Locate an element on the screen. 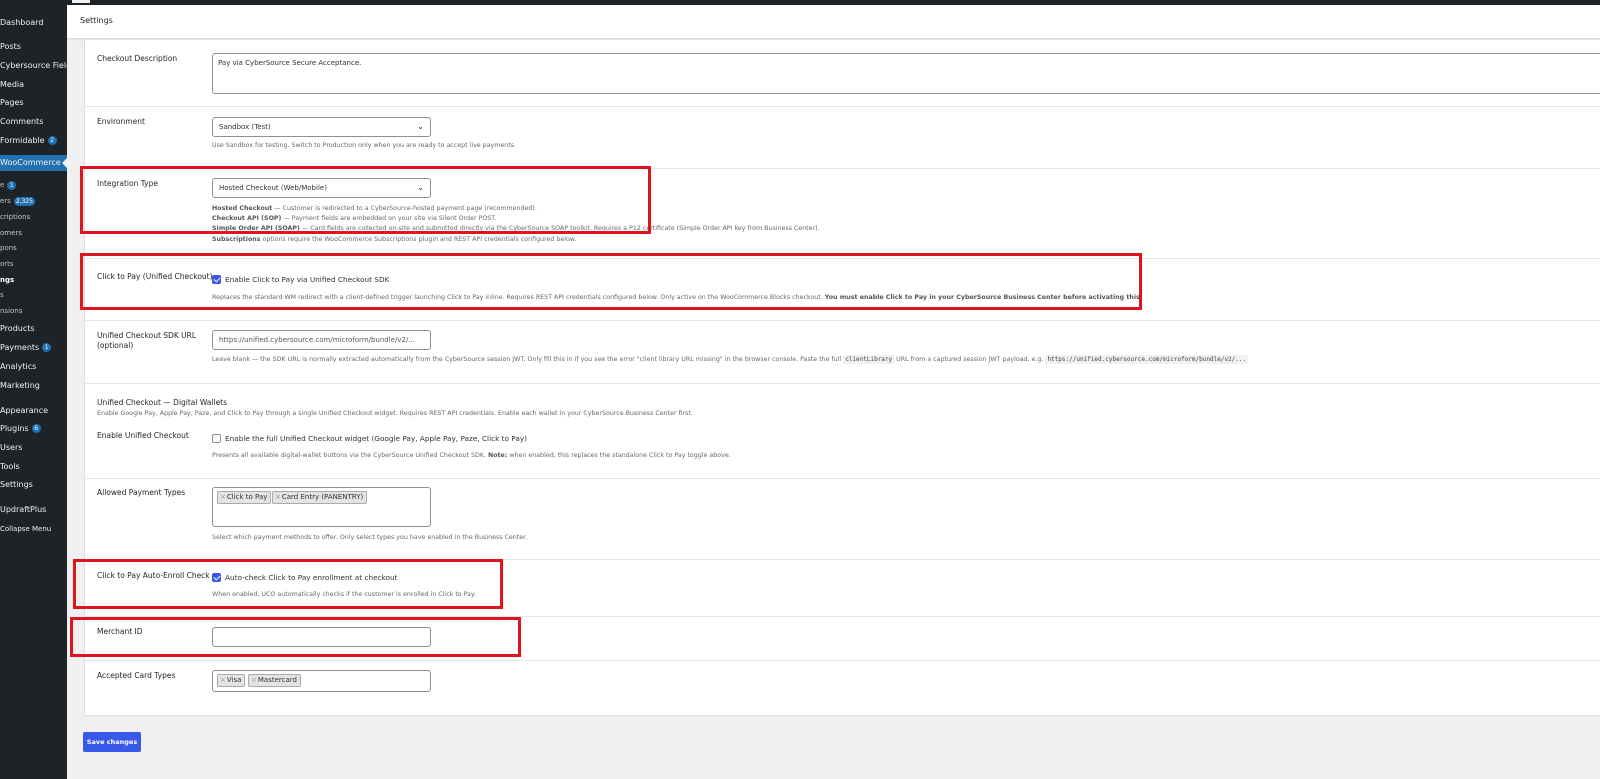 This screenshot has height=779, width=1600. chevron-down-icon: ⌄ is located at coordinates (420, 126).